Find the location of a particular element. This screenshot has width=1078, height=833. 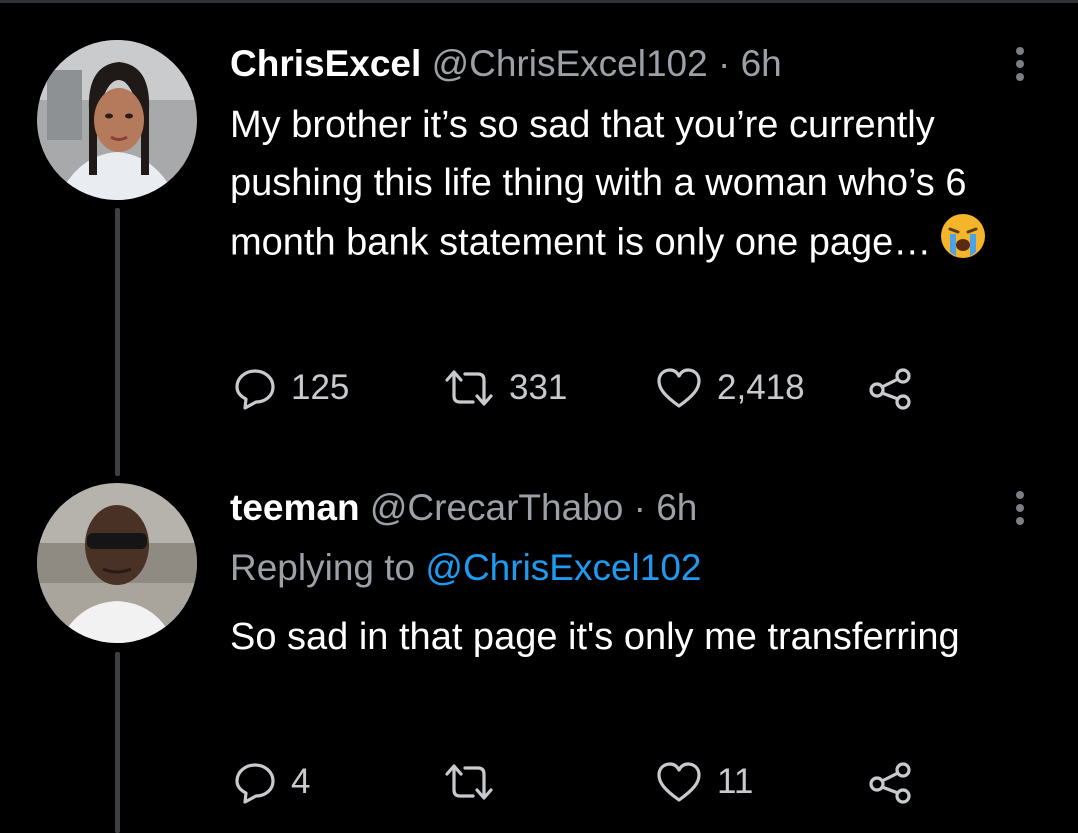

like-button: 2,418 is located at coordinates (730, 388).